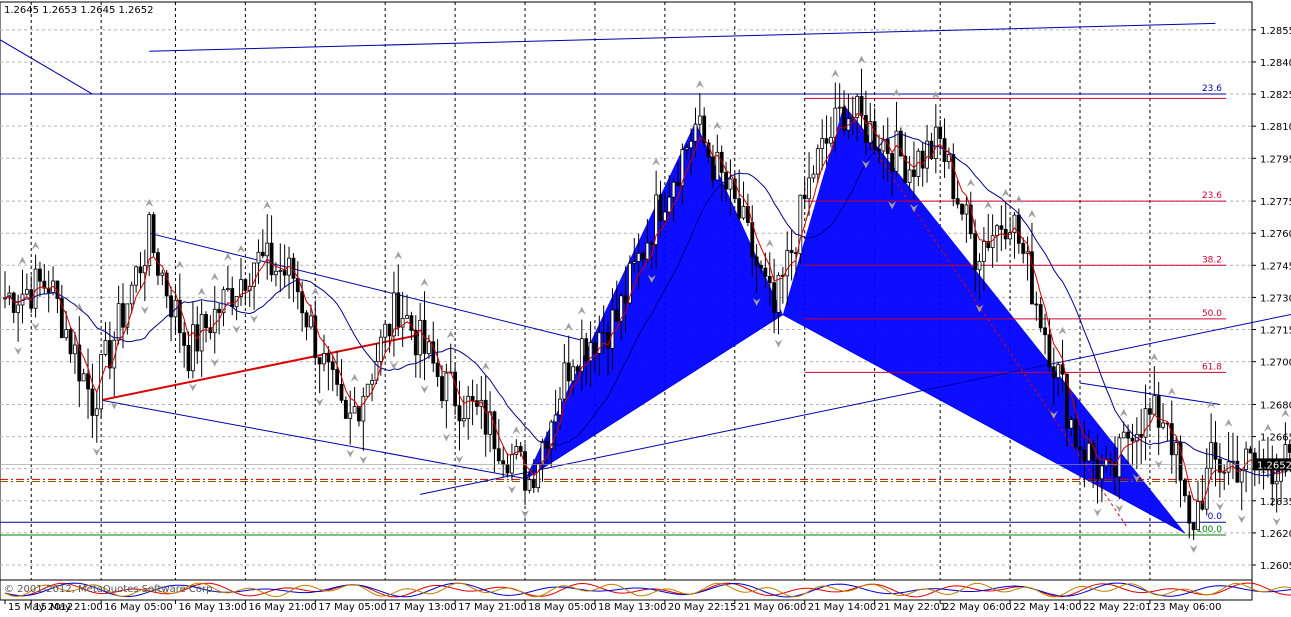  Describe the element at coordinates (352, 607) in the screenshot. I see `time-tick-label: 17 May 05:00` at that location.